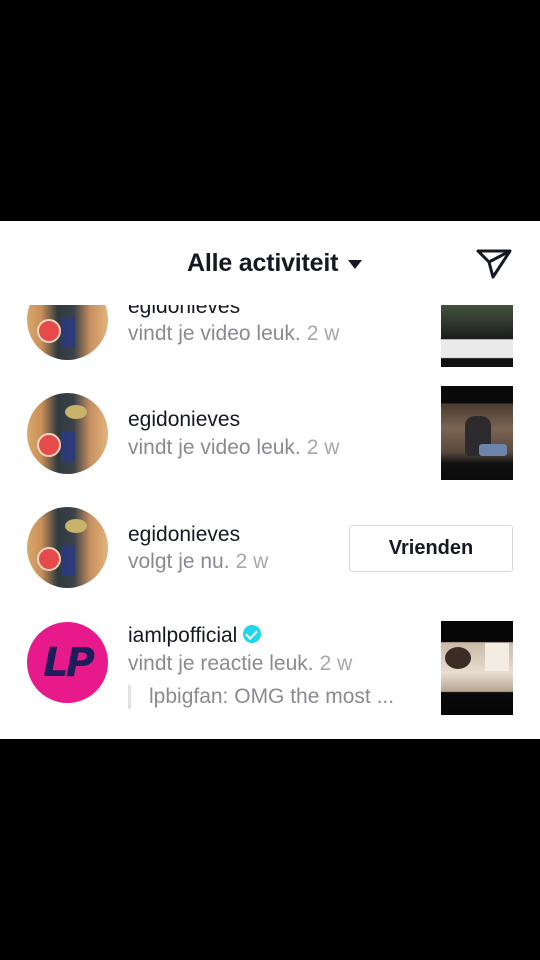  I want to click on avatar-image: LP, so click(67, 662).